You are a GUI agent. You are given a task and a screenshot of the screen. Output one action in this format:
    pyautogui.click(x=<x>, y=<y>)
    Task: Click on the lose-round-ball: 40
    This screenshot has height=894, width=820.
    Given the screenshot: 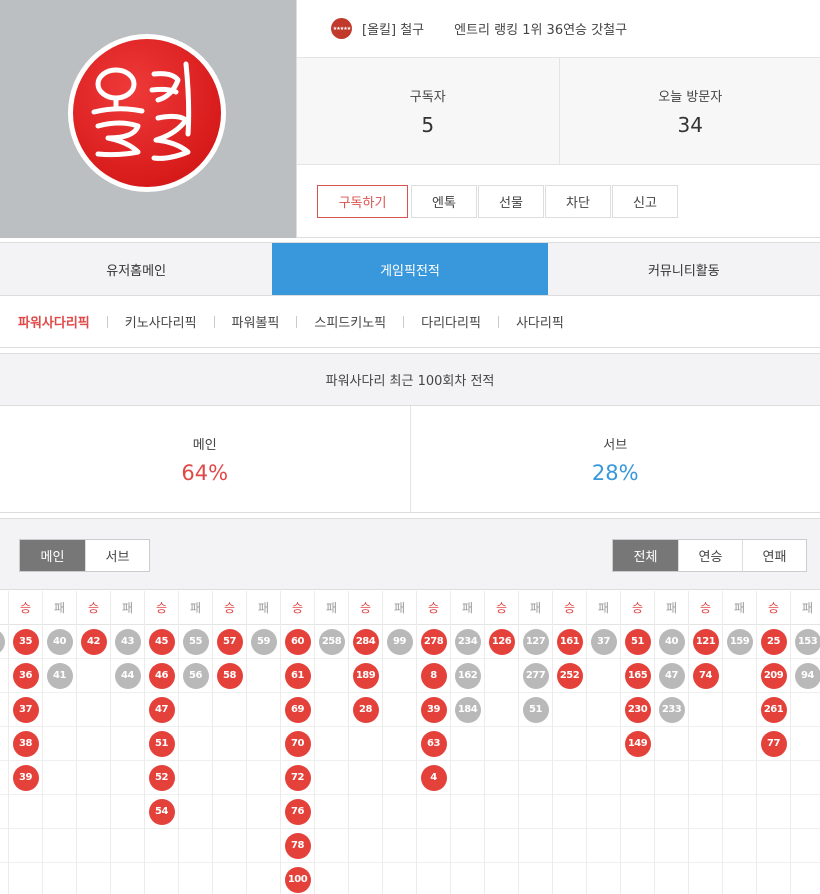 What is the action you would take?
    pyautogui.click(x=671, y=641)
    